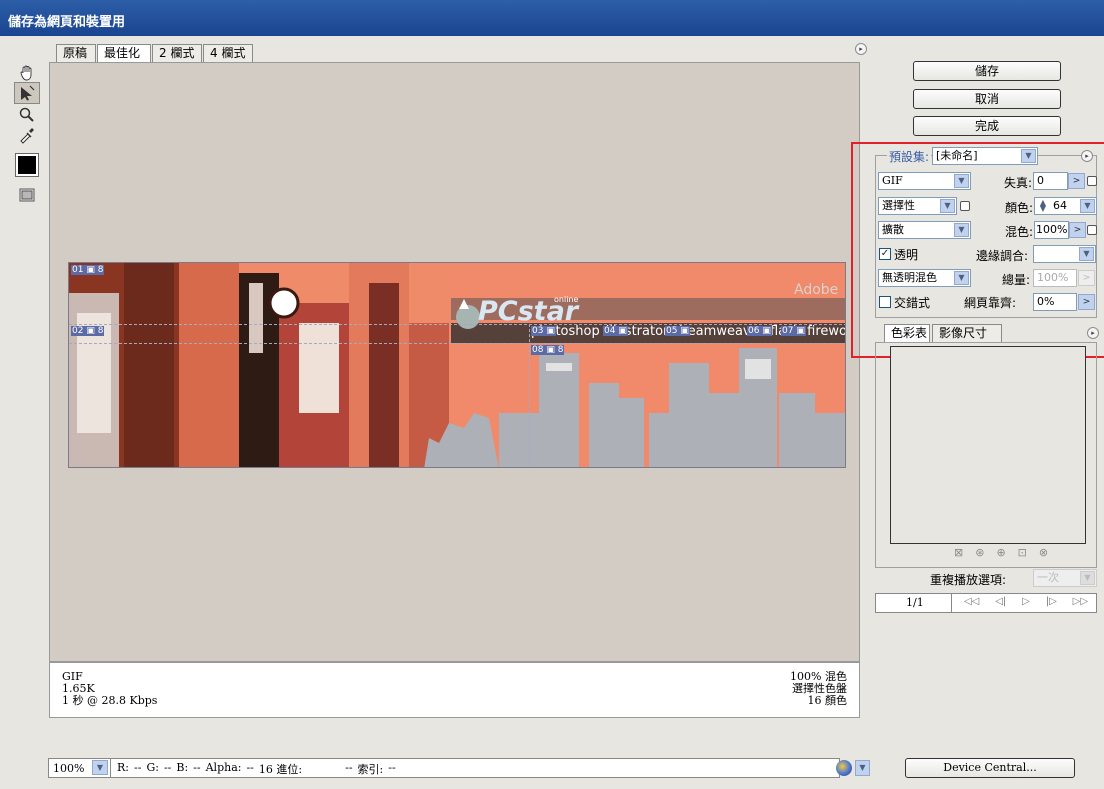 The height and width of the screenshot is (789, 1104). Describe the element at coordinates (987, 126) in the screenshot. I see `done-button: 完成` at that location.